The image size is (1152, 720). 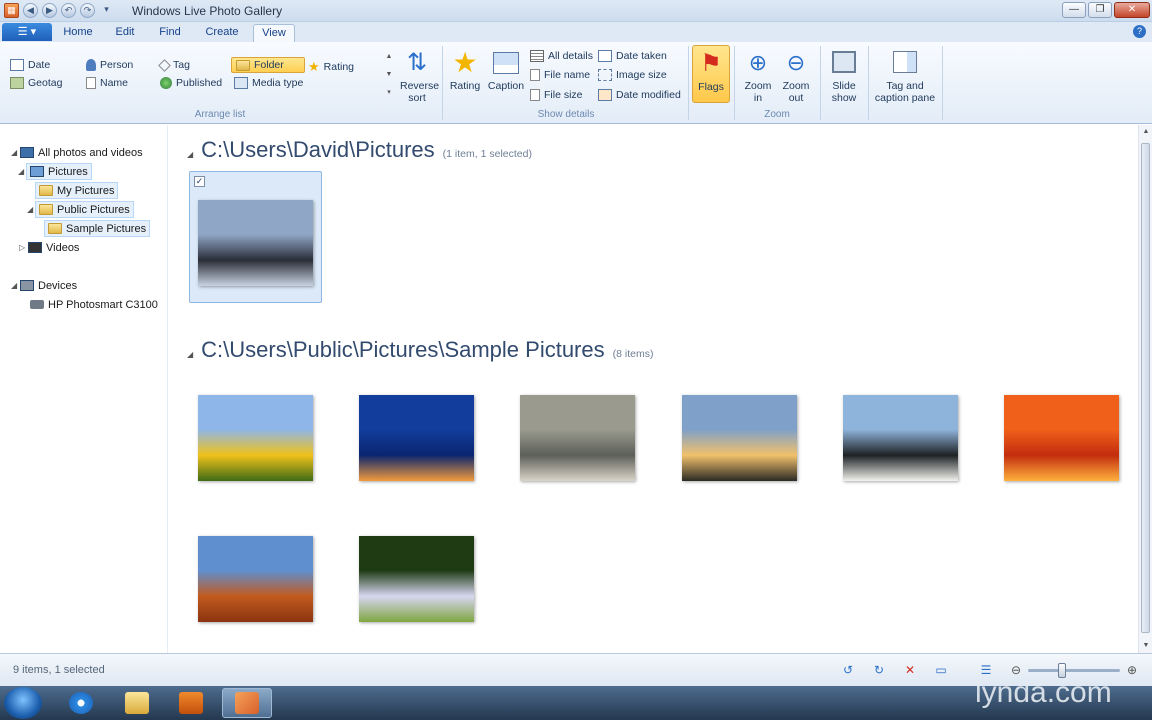 What do you see at coordinates (389, 75) in the screenshot?
I see `arrange-gallery-more: ▲ ▼ ▾` at bounding box center [389, 75].